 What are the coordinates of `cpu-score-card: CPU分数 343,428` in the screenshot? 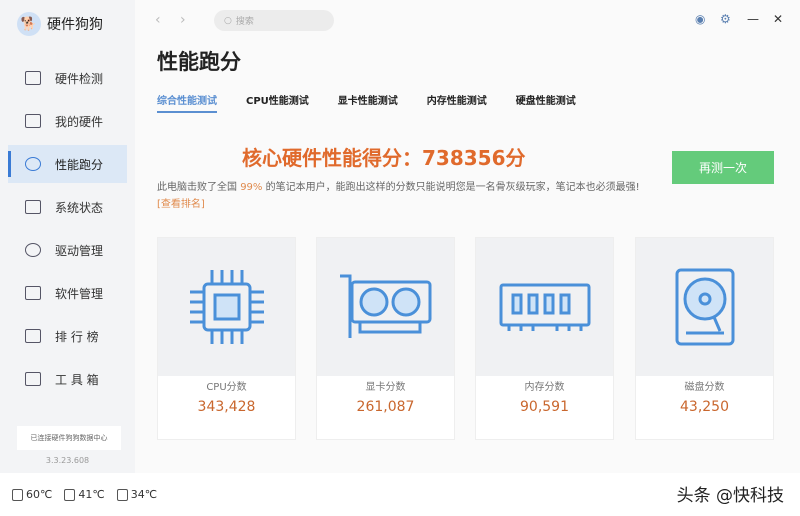 It's located at (226, 338).